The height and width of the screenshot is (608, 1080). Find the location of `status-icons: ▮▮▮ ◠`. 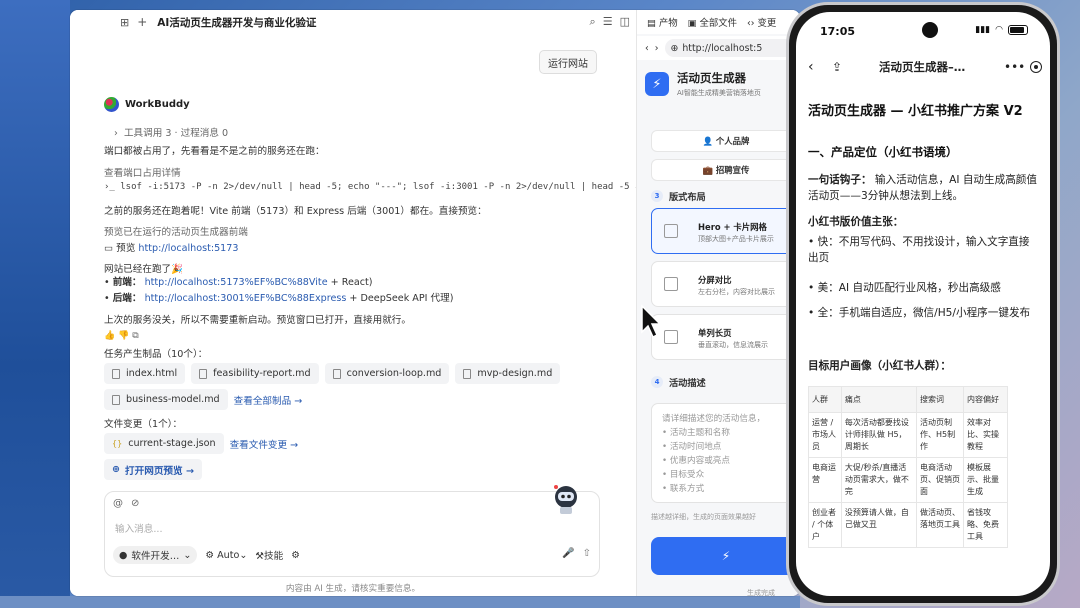

status-icons: ▮▮▮ ◠ is located at coordinates (1001, 30).